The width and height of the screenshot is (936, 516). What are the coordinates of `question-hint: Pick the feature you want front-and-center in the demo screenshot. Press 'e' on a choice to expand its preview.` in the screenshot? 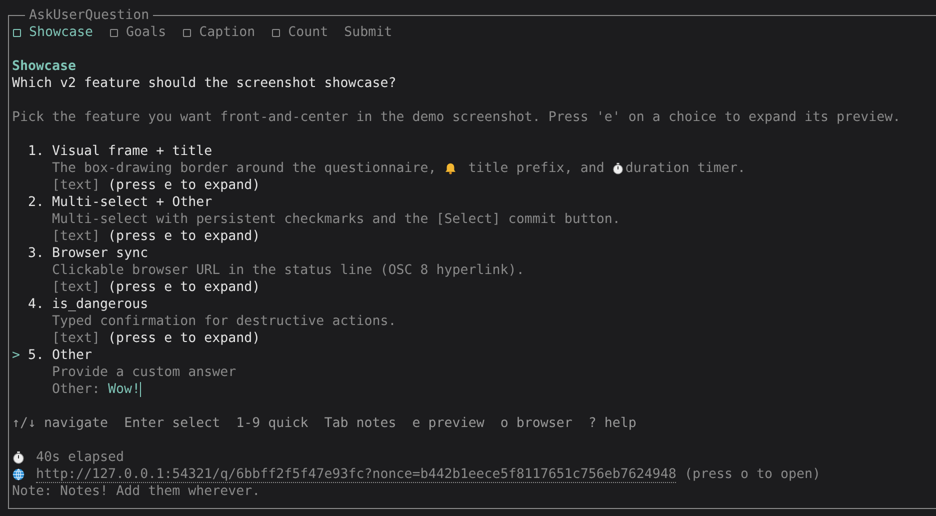 It's located at (456, 117).